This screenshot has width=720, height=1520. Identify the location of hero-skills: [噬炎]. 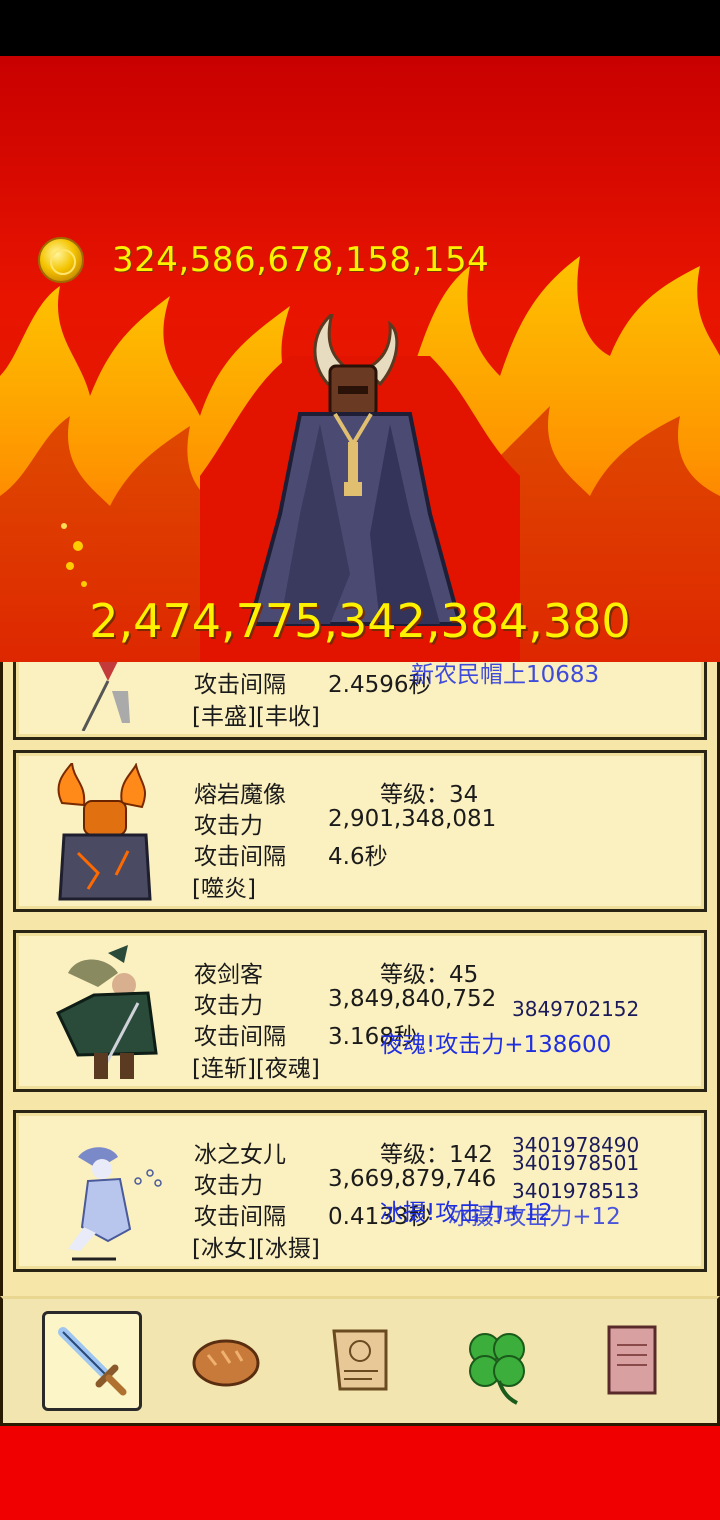
(224, 889).